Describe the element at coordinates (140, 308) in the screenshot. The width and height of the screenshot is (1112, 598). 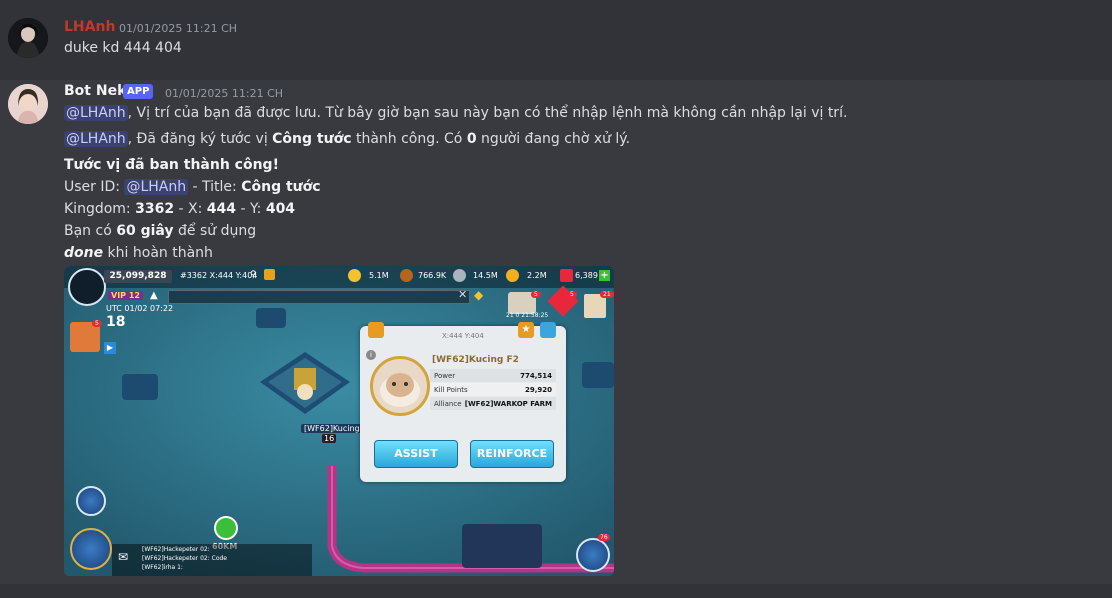
I see `utc-time: UTC 01/02 07:22` at that location.